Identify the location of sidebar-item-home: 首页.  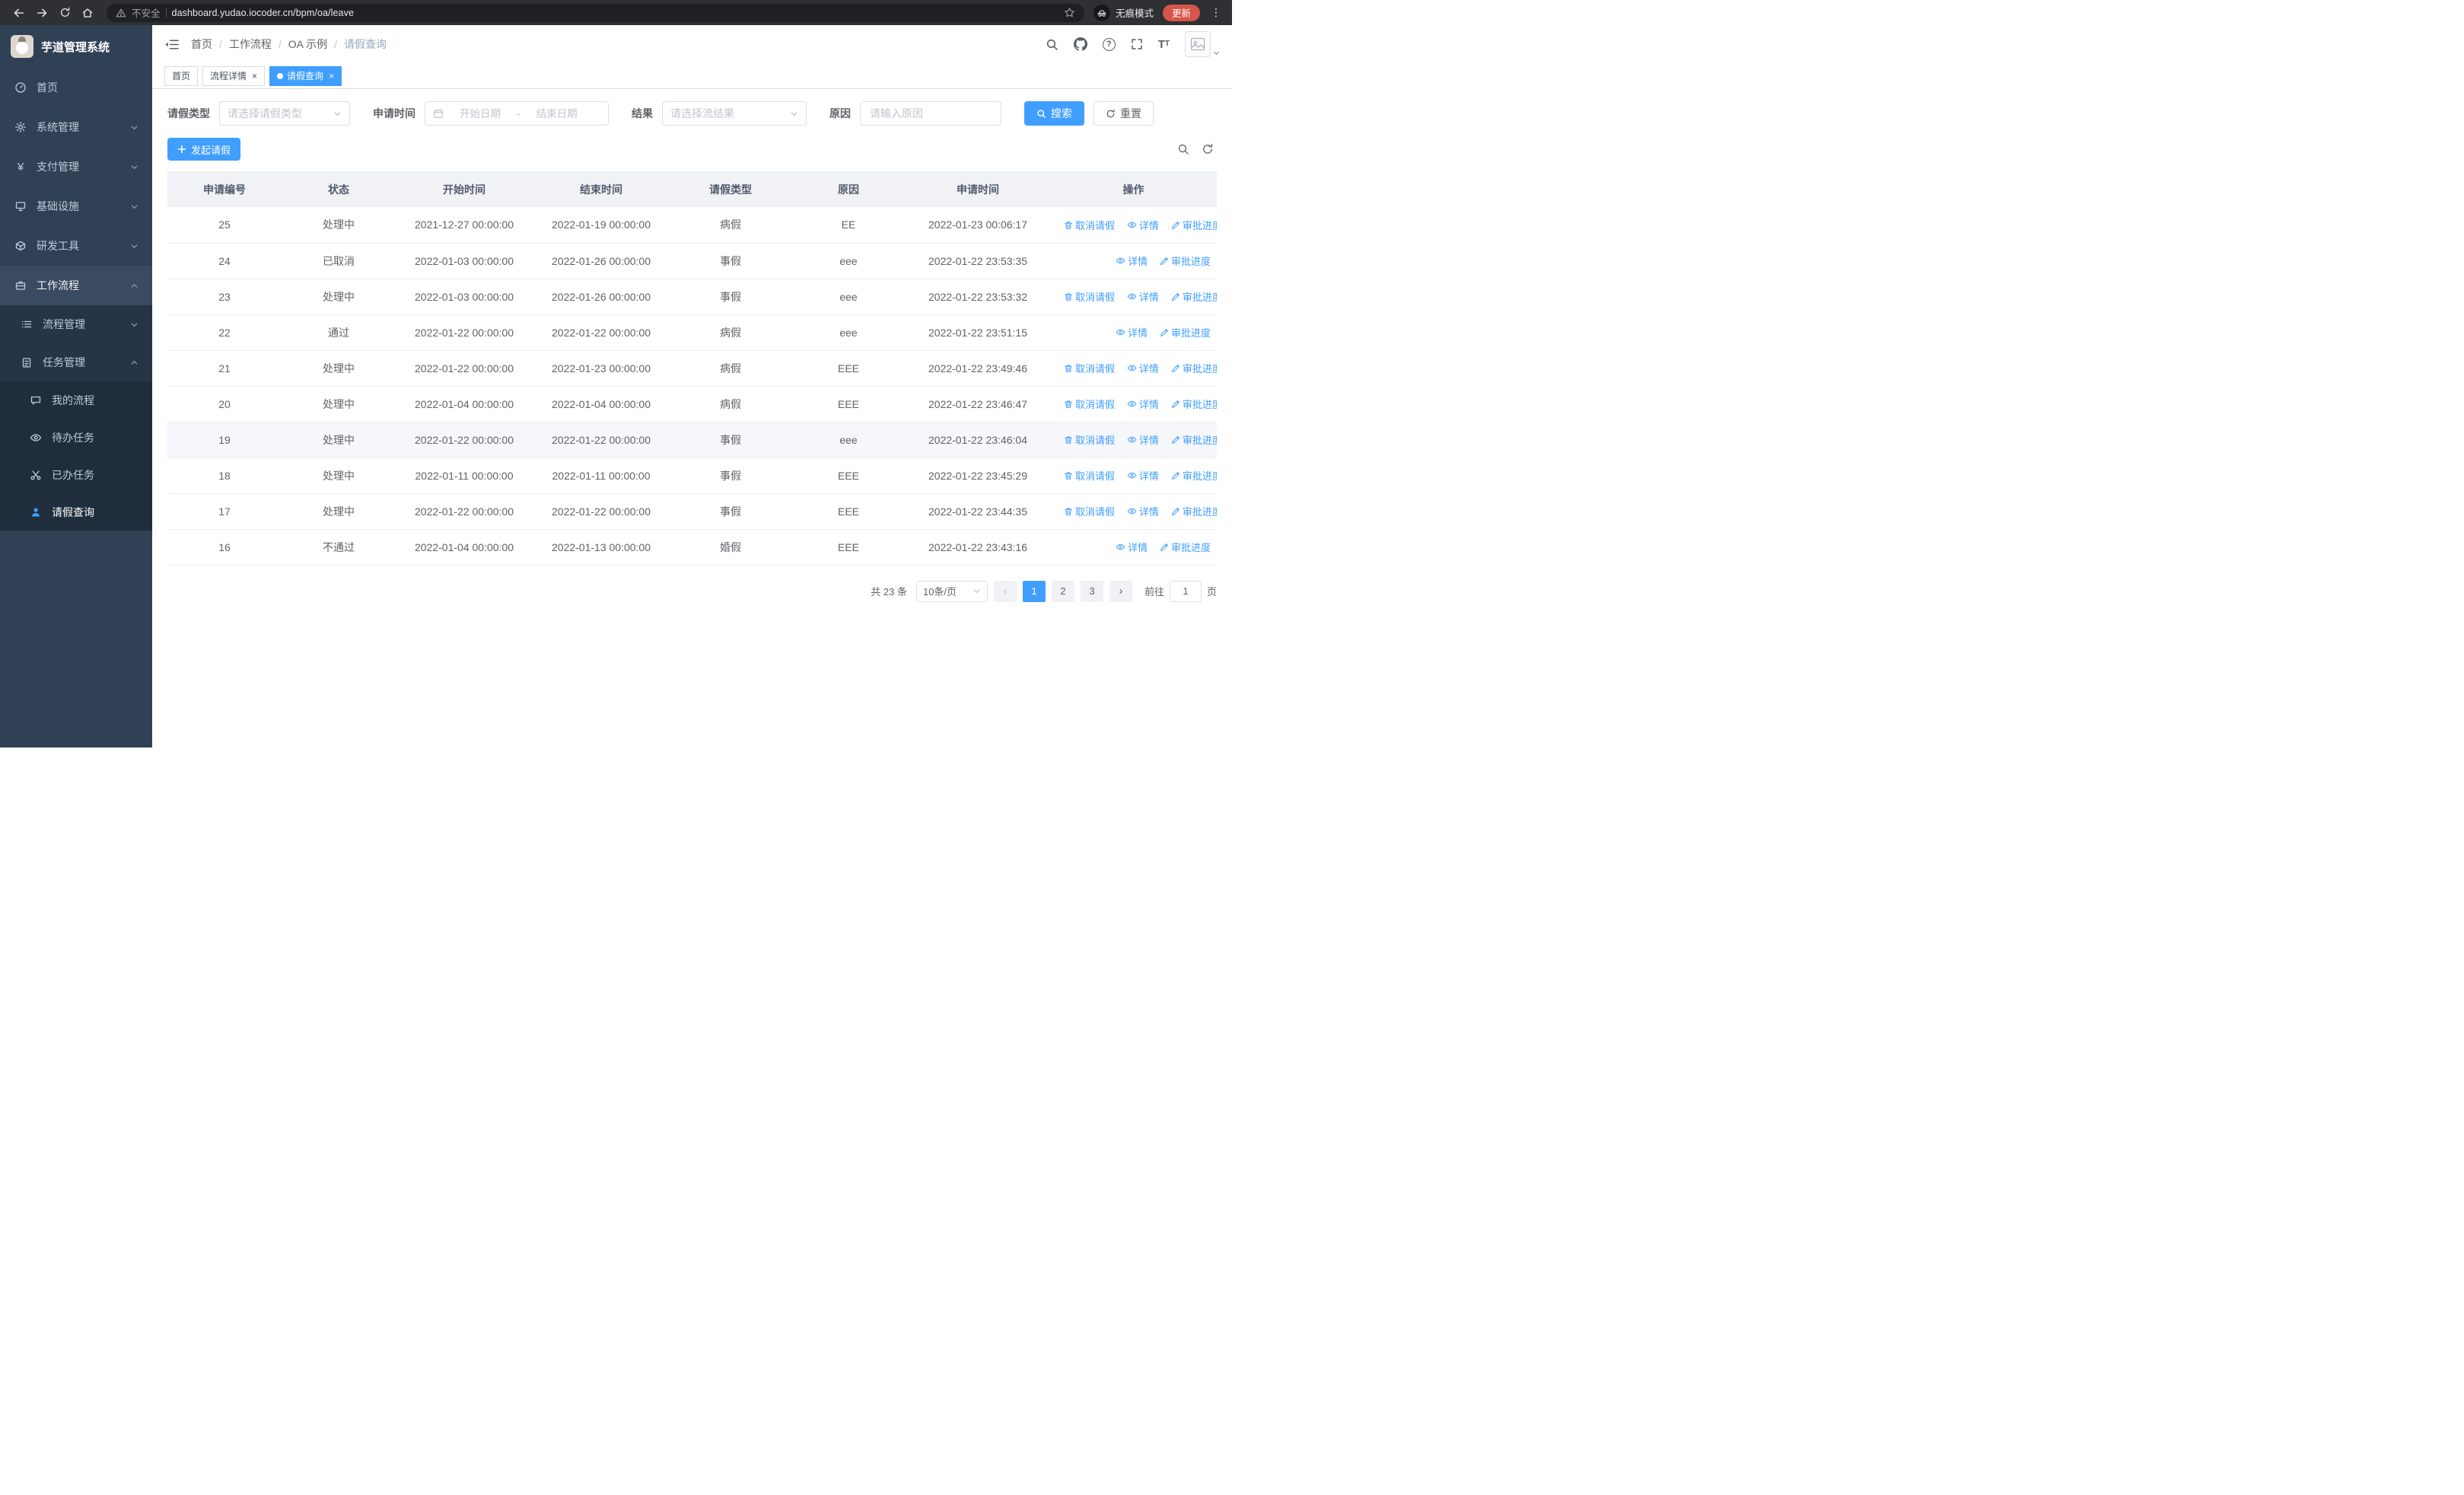
(76, 88).